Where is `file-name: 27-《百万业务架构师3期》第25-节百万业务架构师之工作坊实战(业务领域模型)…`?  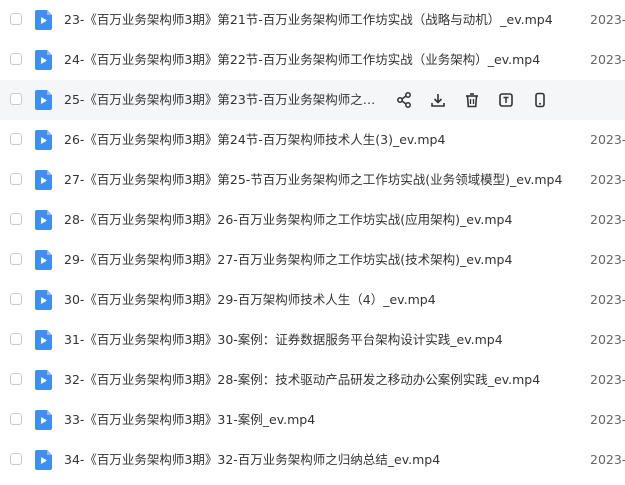 file-name: 27-《百万业务架构师3期》第25-节百万业务架构师之工作坊实战(业务领域模型)… is located at coordinates (313, 180).